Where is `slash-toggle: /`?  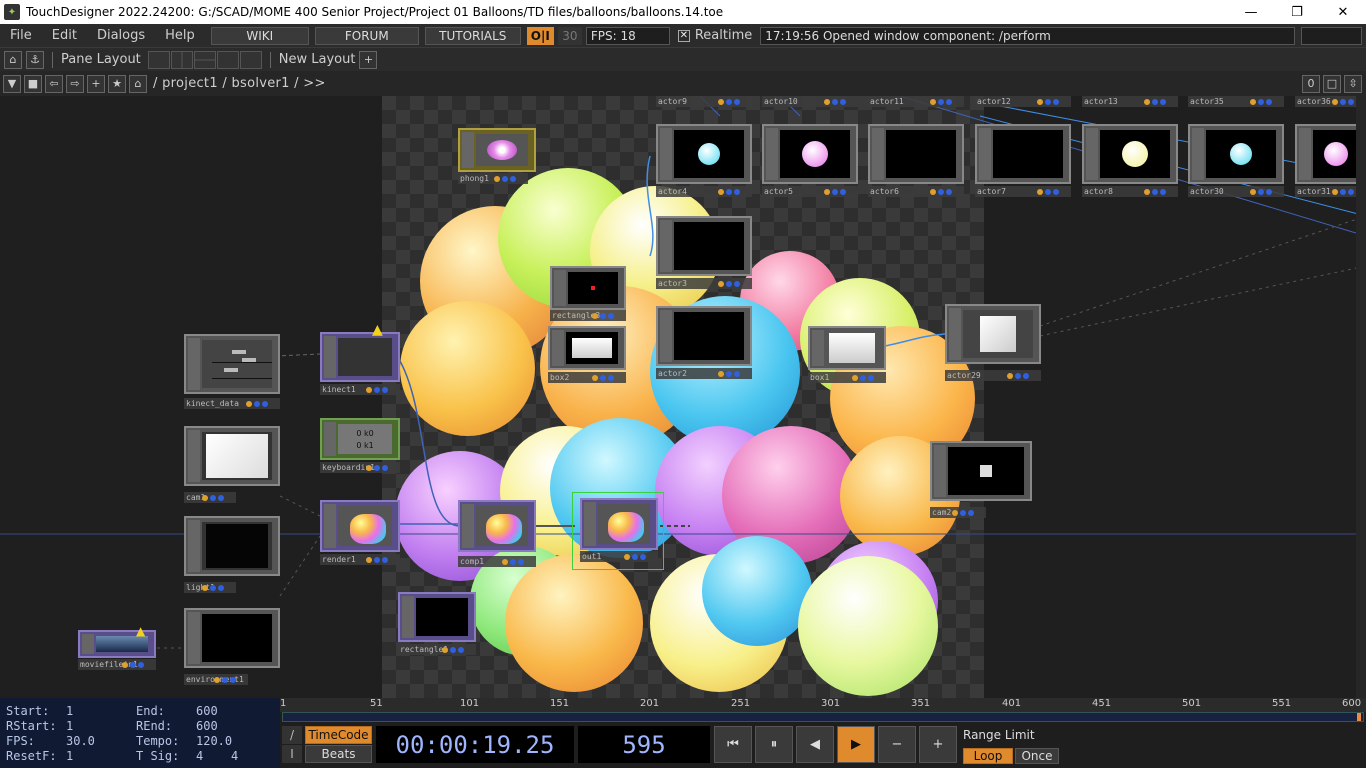 slash-toggle: / is located at coordinates (292, 735).